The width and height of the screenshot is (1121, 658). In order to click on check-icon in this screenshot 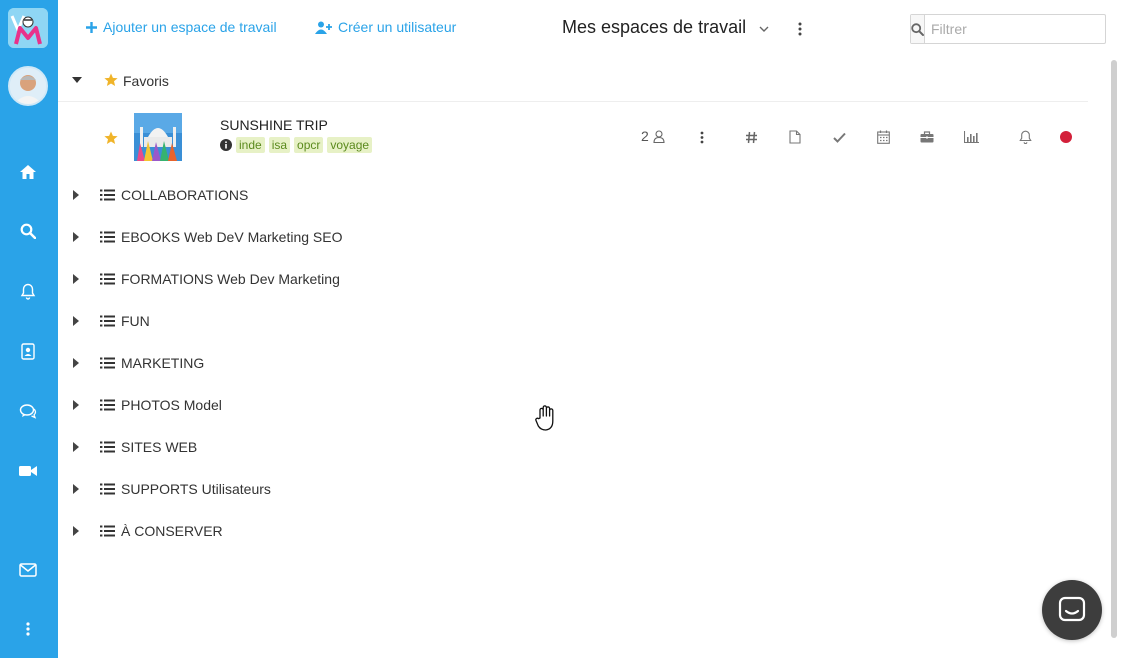, I will do `click(839, 137)`.